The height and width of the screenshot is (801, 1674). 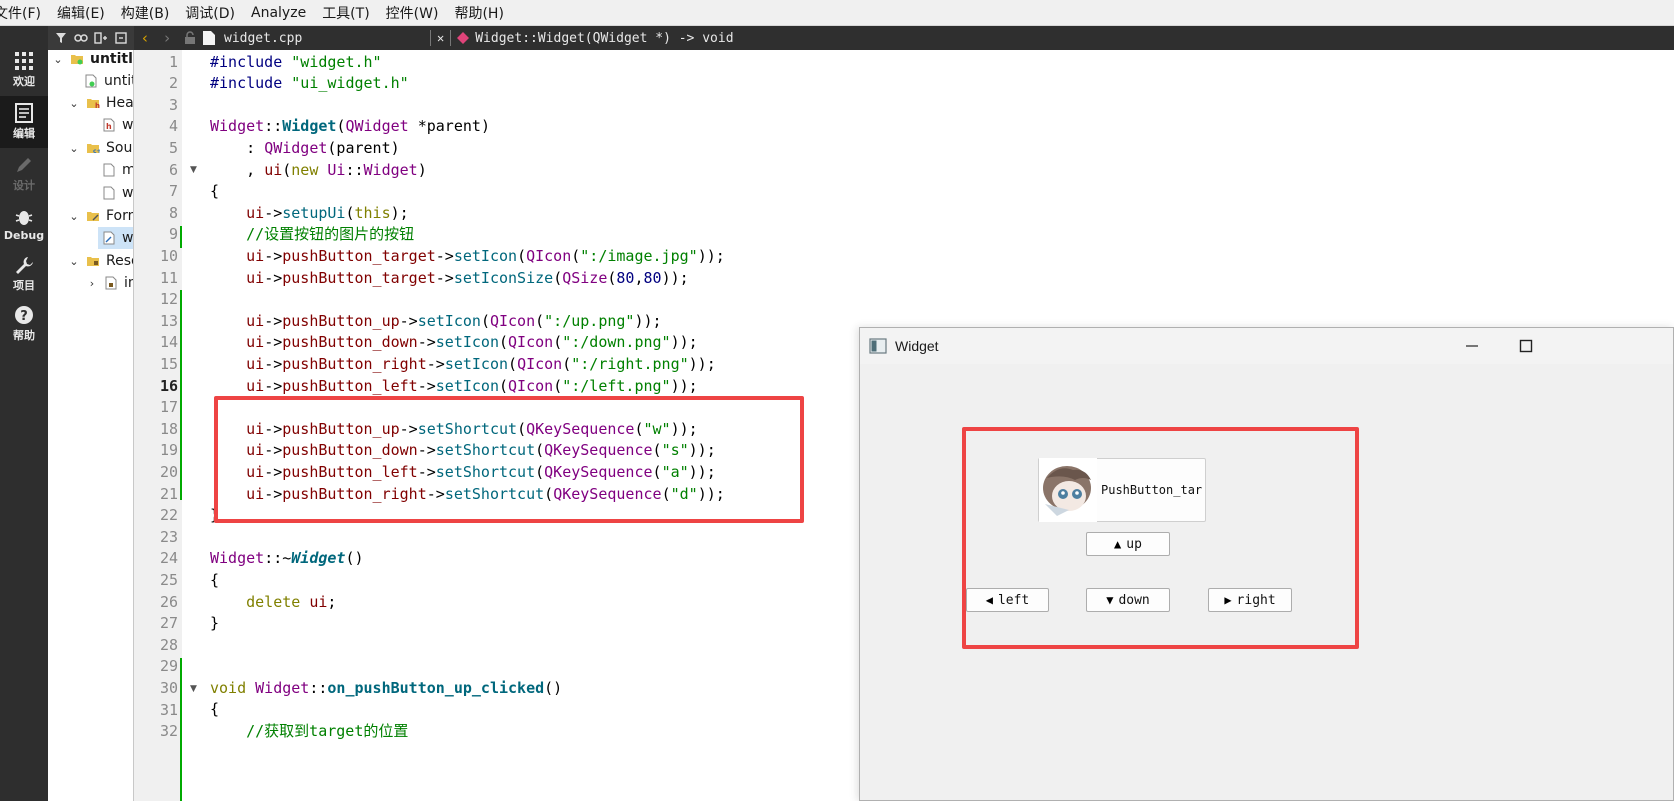 I want to click on mode-welcome: 欢迎, so click(x=24, y=70).